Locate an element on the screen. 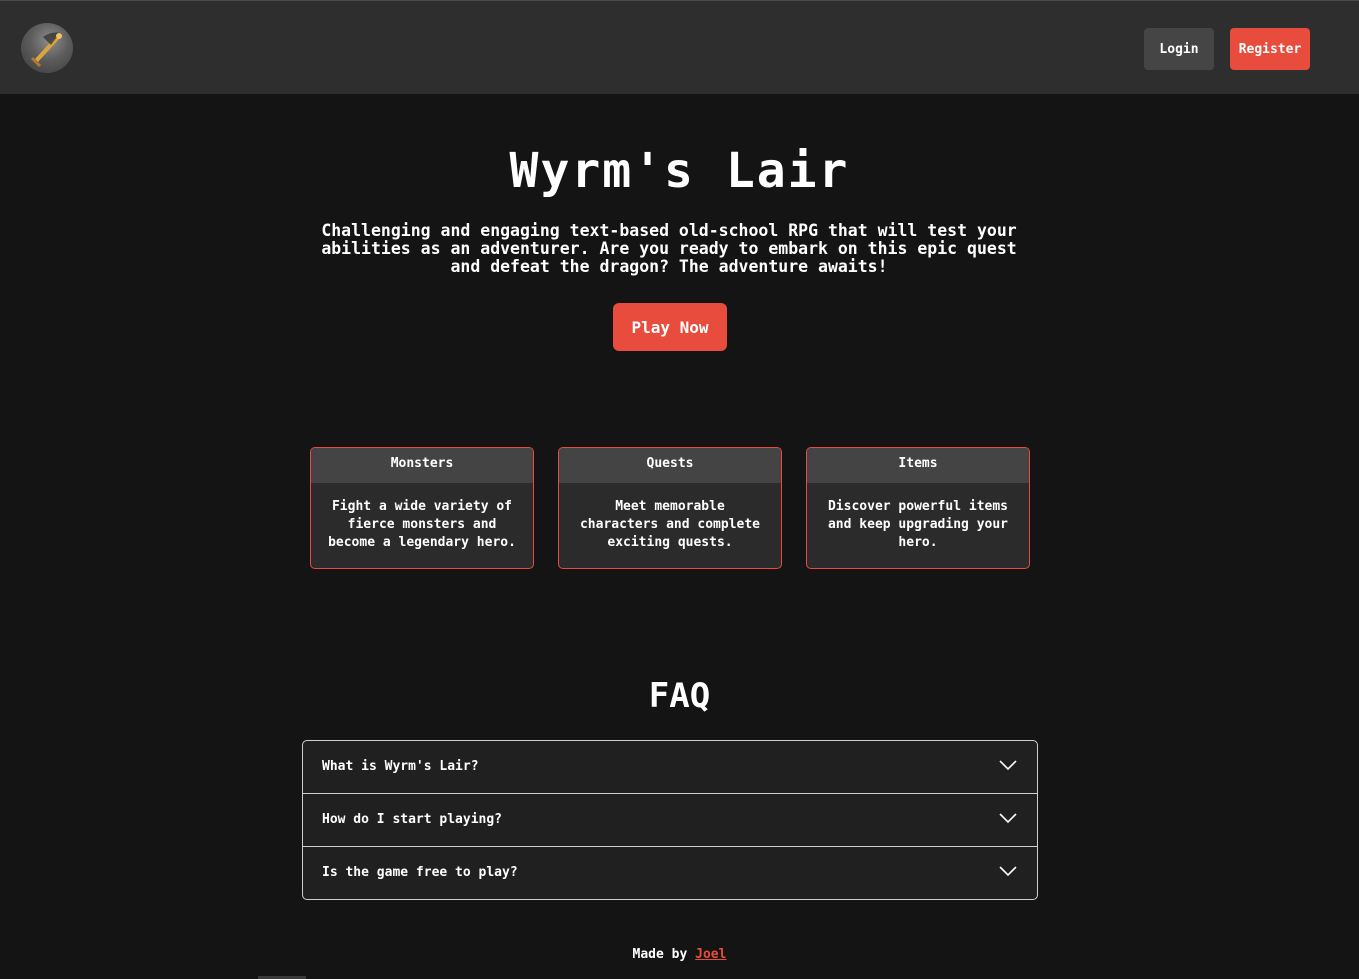  register-button: Register is located at coordinates (1270, 49).